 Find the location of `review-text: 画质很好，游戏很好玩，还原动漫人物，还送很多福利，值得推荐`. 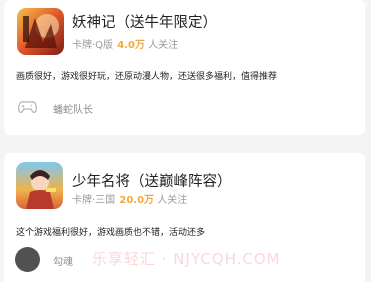

review-text: 画质很好，游戏很好玩，还原动漫人物，还送很多福利，值得推荐 is located at coordinates (147, 77).